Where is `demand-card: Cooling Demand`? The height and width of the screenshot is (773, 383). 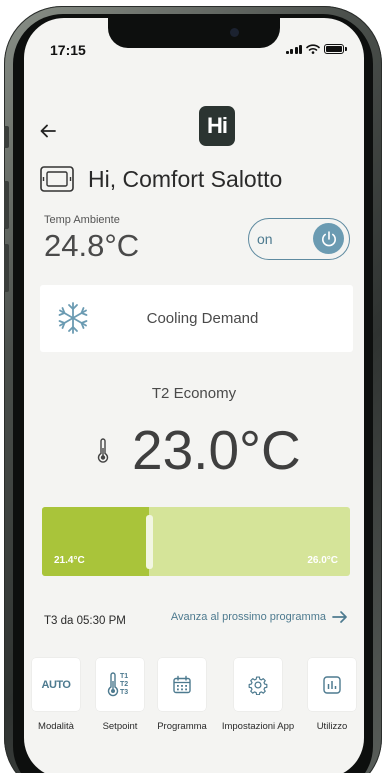 demand-card: Cooling Demand is located at coordinates (196, 318).